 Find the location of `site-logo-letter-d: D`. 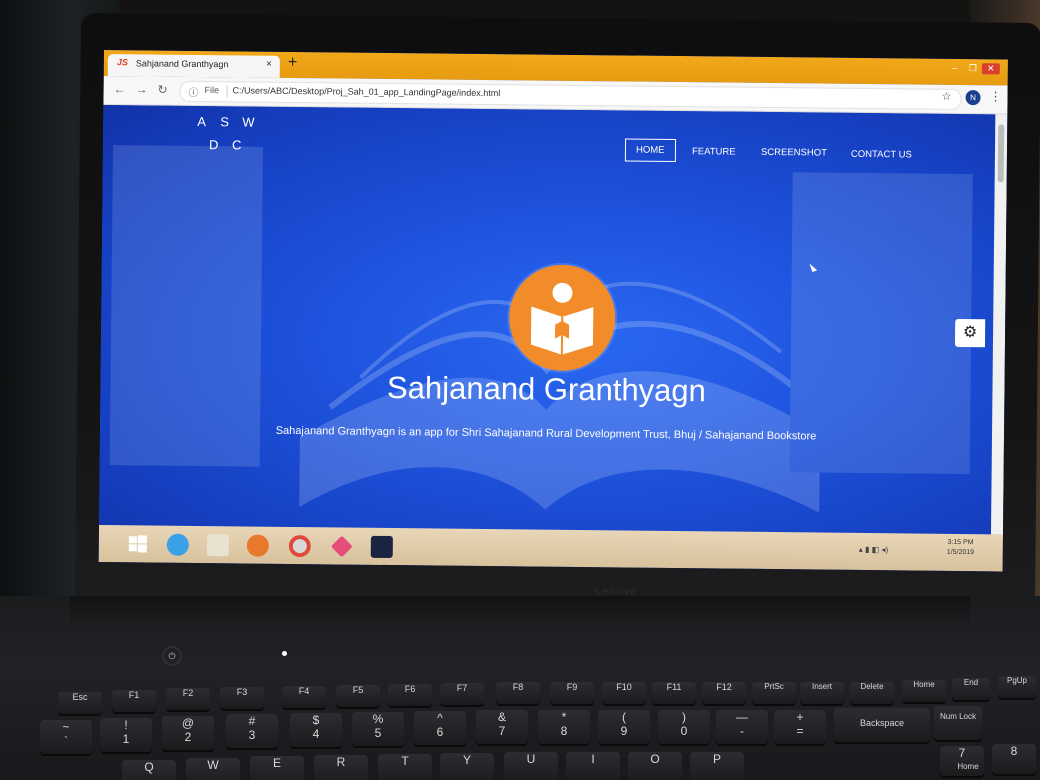

site-logo-letter-d: D is located at coordinates (214, 144).